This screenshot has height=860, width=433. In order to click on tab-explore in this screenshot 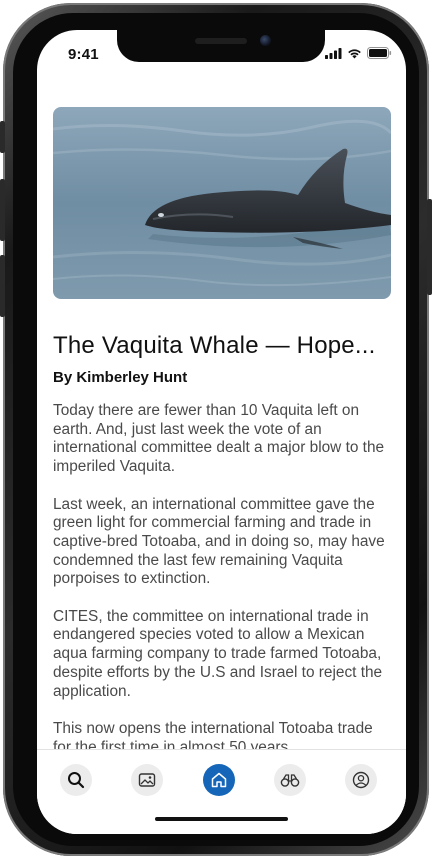, I will do `click(290, 780)`.